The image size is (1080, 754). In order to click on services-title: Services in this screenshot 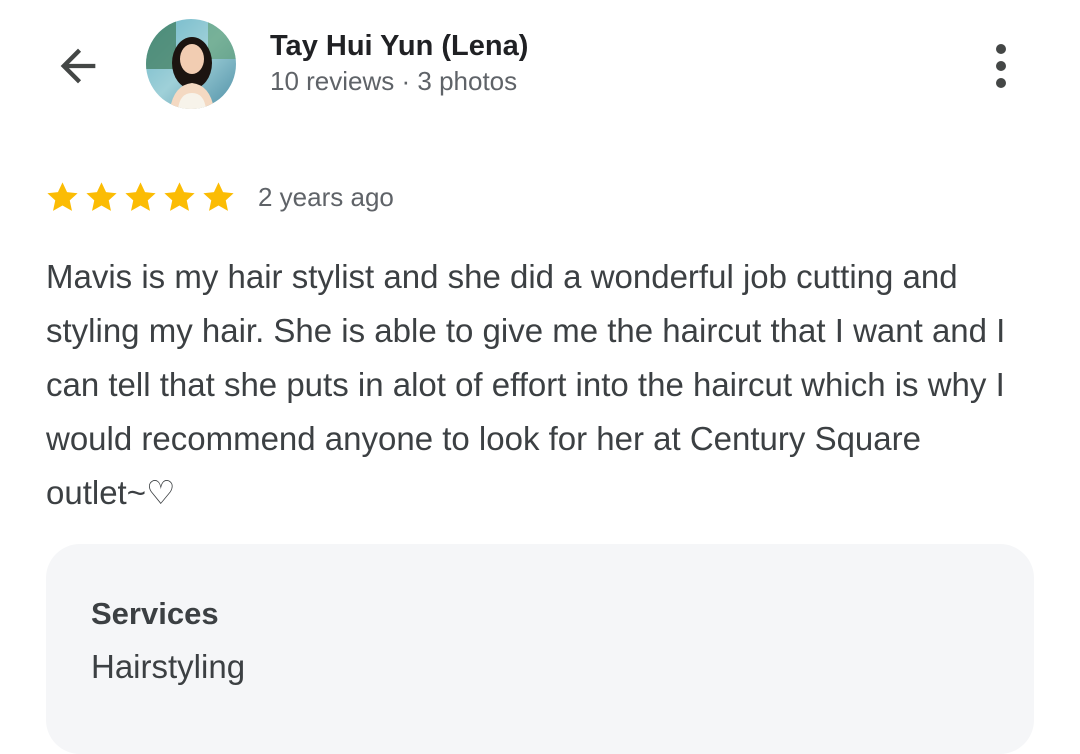, I will do `click(155, 613)`.